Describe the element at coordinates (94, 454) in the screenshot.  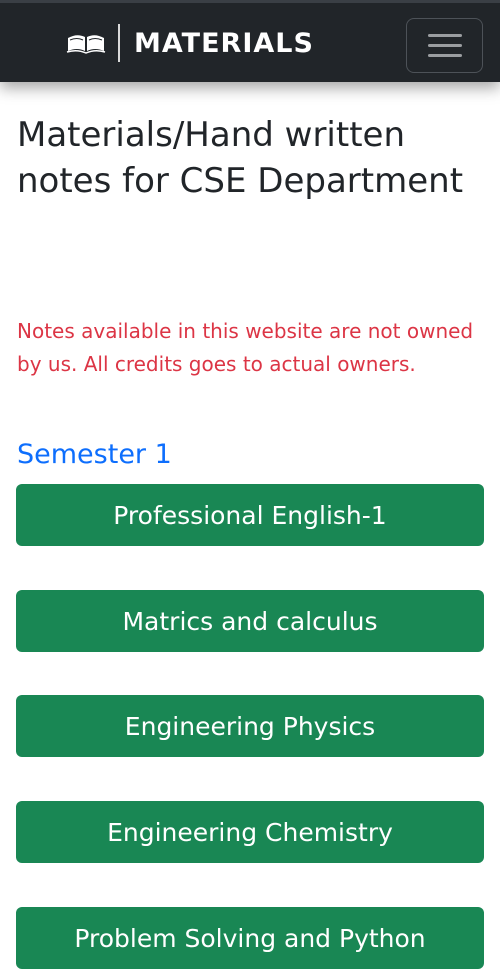
I see `semester-heading: Semester 1` at that location.